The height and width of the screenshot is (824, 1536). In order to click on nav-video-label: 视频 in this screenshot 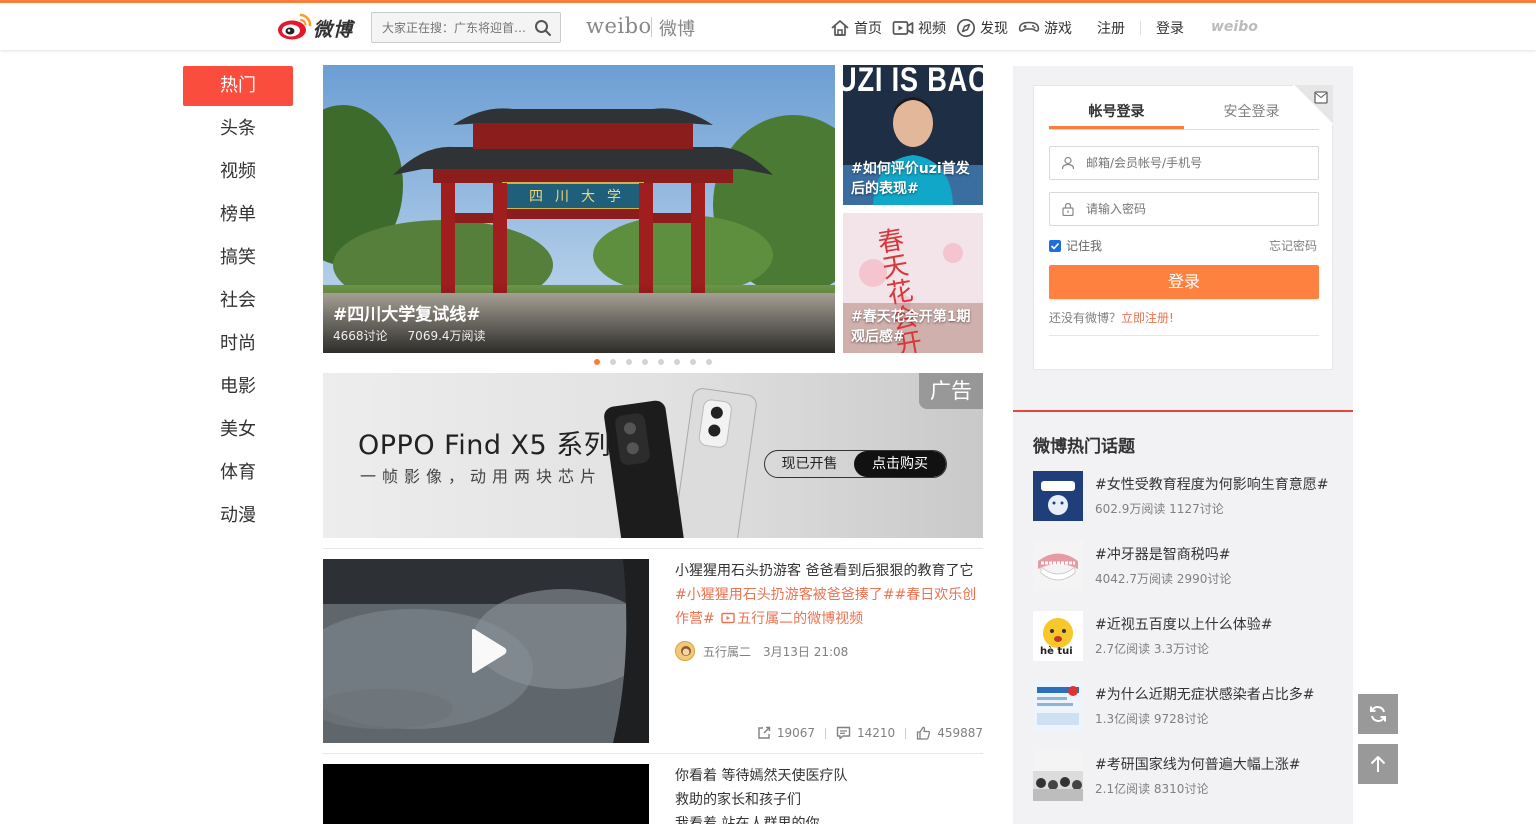, I will do `click(932, 29)`.